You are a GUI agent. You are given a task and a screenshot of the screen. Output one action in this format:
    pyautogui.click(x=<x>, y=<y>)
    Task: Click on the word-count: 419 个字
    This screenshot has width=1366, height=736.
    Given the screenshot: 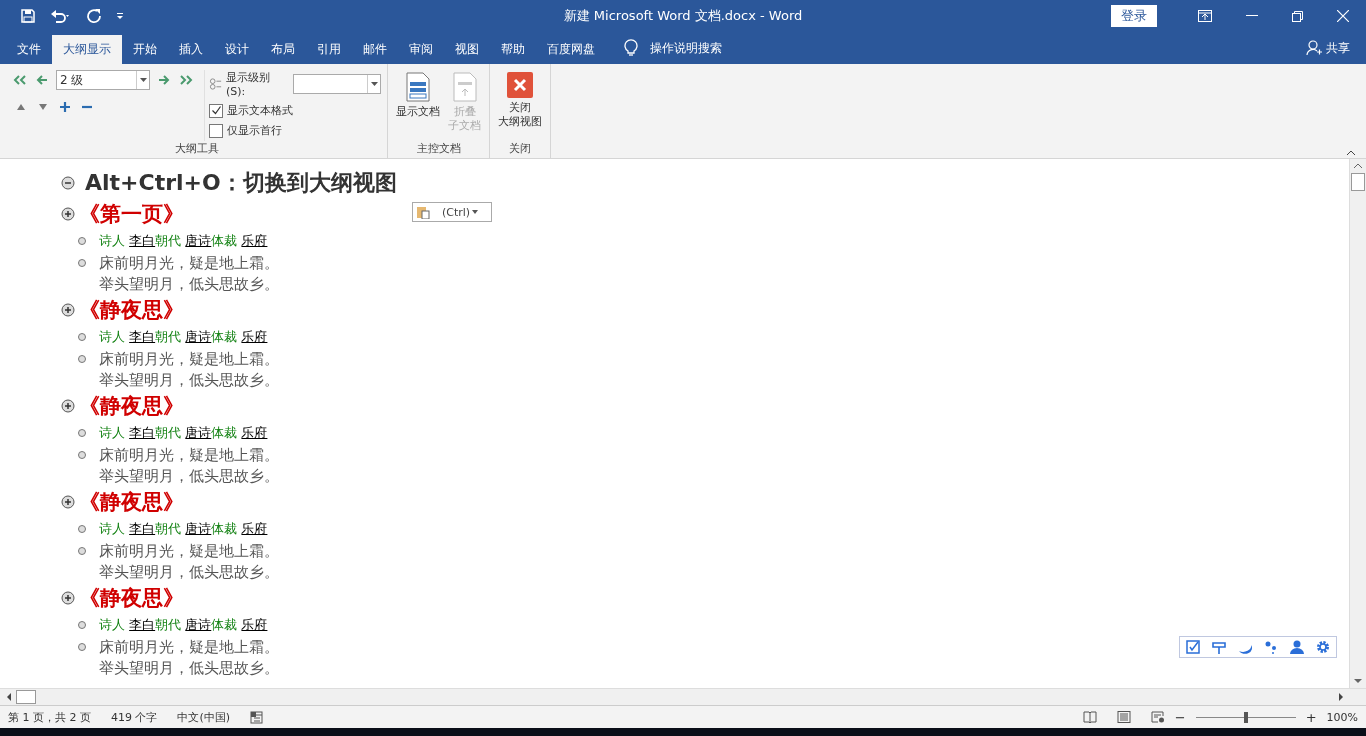 What is the action you would take?
    pyautogui.click(x=134, y=717)
    